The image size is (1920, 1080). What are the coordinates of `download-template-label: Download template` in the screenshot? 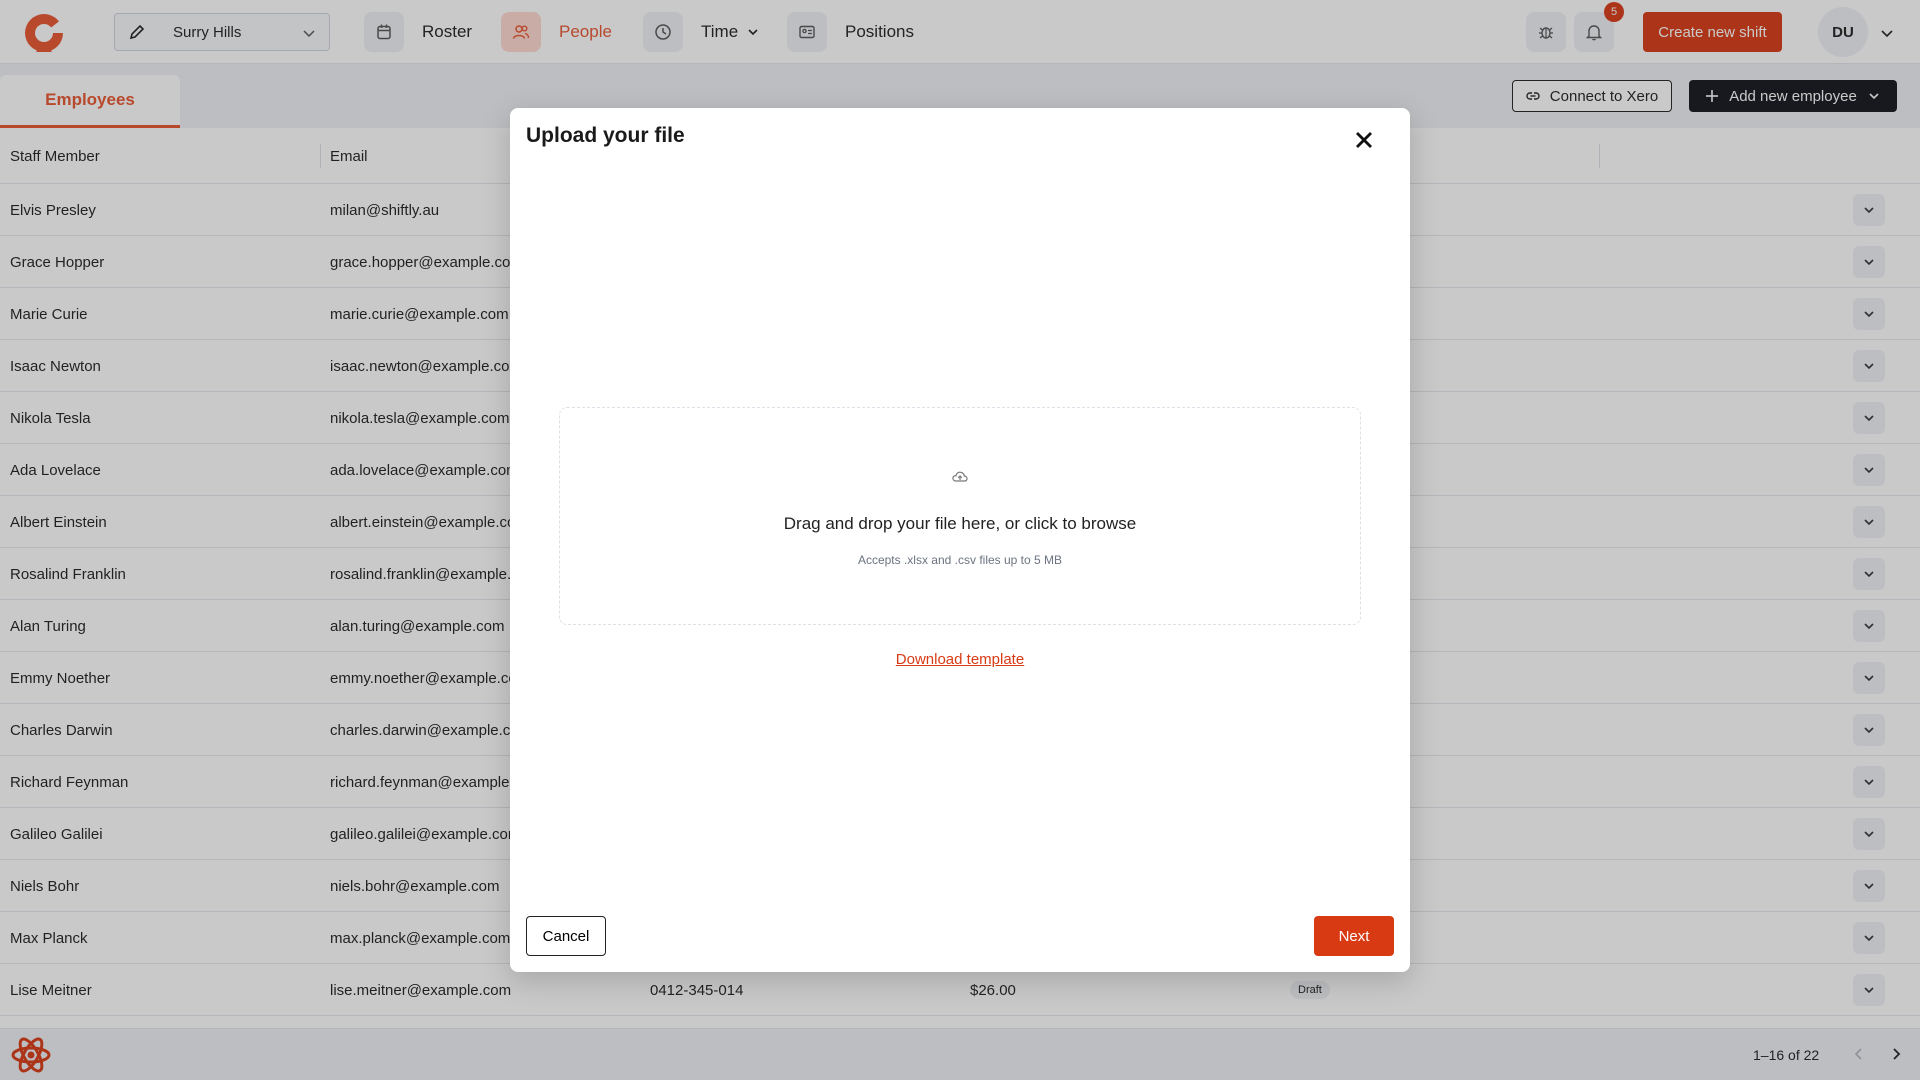 It's located at (960, 659).